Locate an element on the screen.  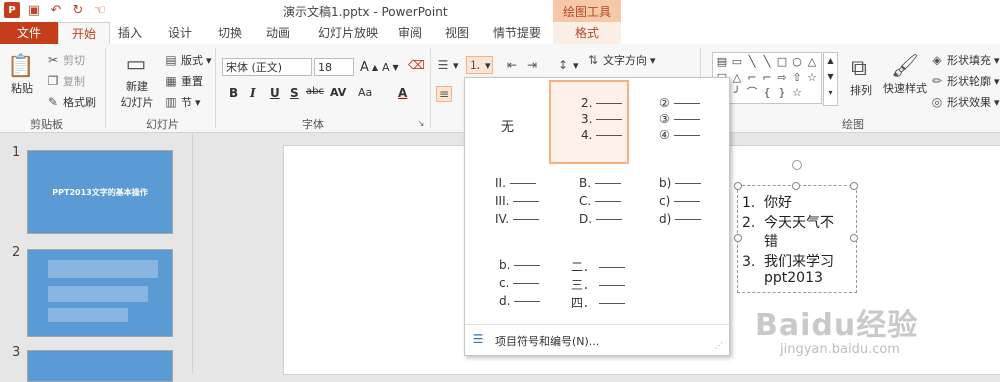
quick-styles-icon: 🖌 is located at coordinates (905, 66).